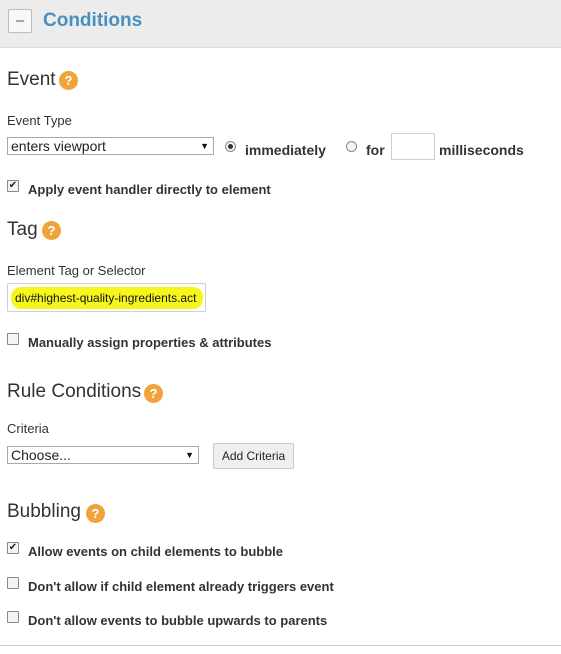 The width and height of the screenshot is (561, 654). I want to click on event-section-title: Event, so click(31, 79).